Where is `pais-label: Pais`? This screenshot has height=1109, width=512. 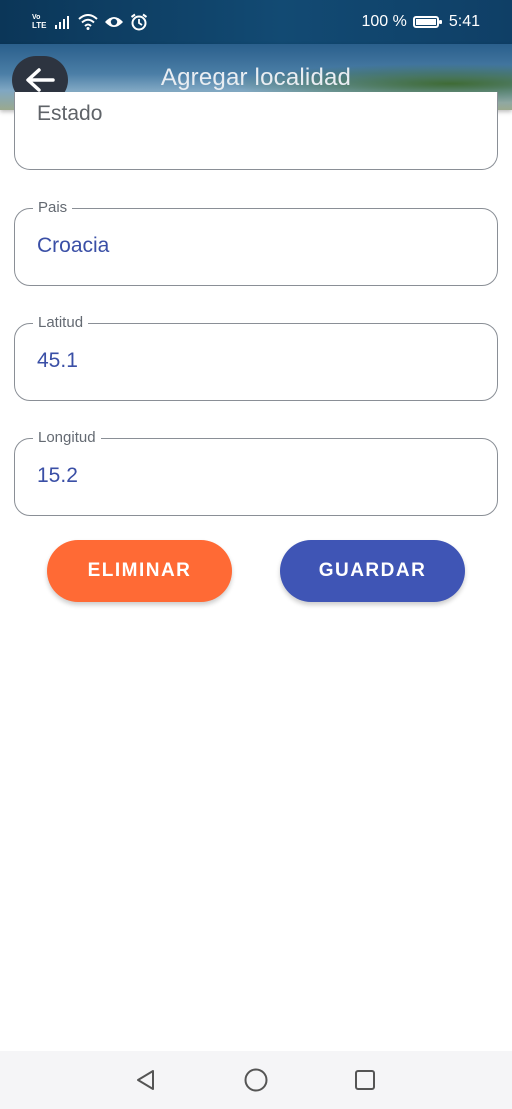 pais-label: Pais is located at coordinates (53, 208).